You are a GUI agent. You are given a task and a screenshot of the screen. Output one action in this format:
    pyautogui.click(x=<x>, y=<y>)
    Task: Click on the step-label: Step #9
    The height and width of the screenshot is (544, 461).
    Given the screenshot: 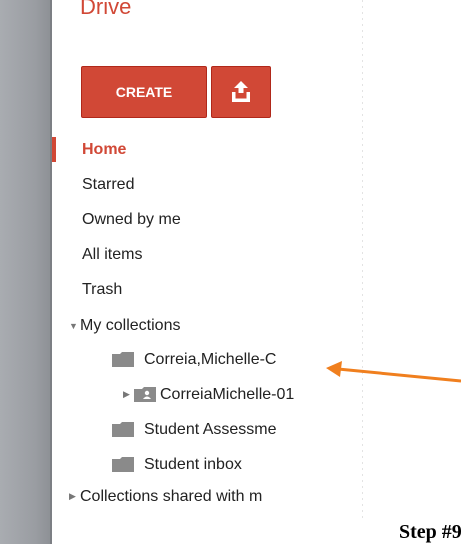 What is the action you would take?
    pyautogui.click(x=430, y=532)
    